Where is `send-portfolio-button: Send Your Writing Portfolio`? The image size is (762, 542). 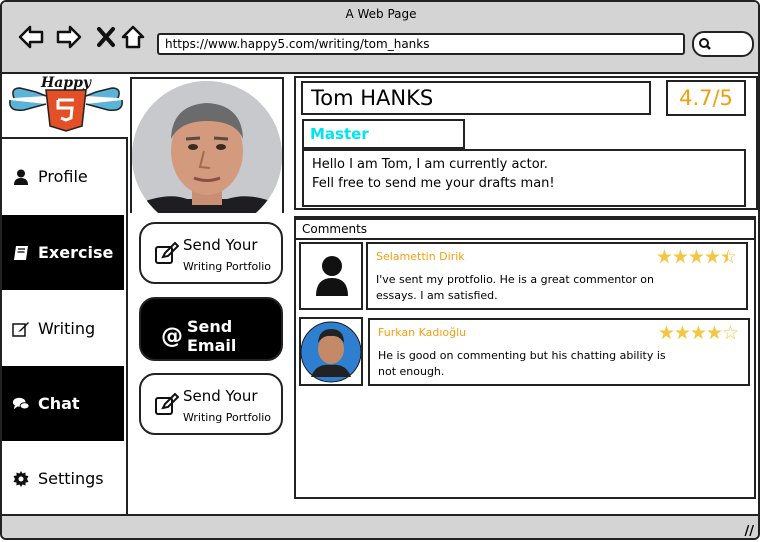 send-portfolio-button: Send Your Writing Portfolio is located at coordinates (211, 253).